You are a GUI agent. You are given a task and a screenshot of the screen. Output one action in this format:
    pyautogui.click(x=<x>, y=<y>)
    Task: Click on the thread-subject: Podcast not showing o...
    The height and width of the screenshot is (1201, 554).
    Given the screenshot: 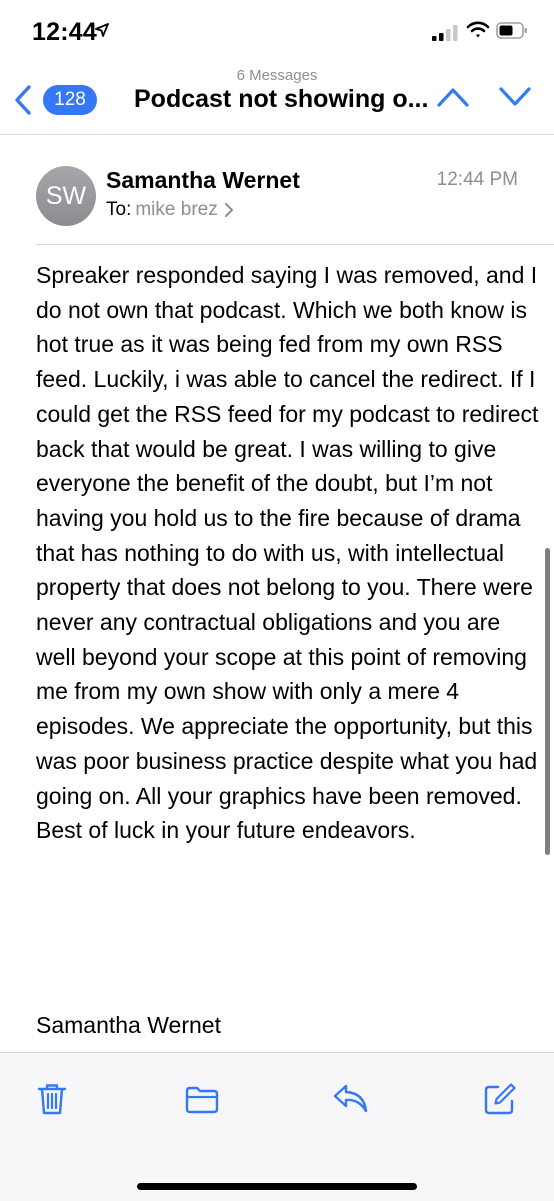 What is the action you would take?
    pyautogui.click(x=281, y=99)
    